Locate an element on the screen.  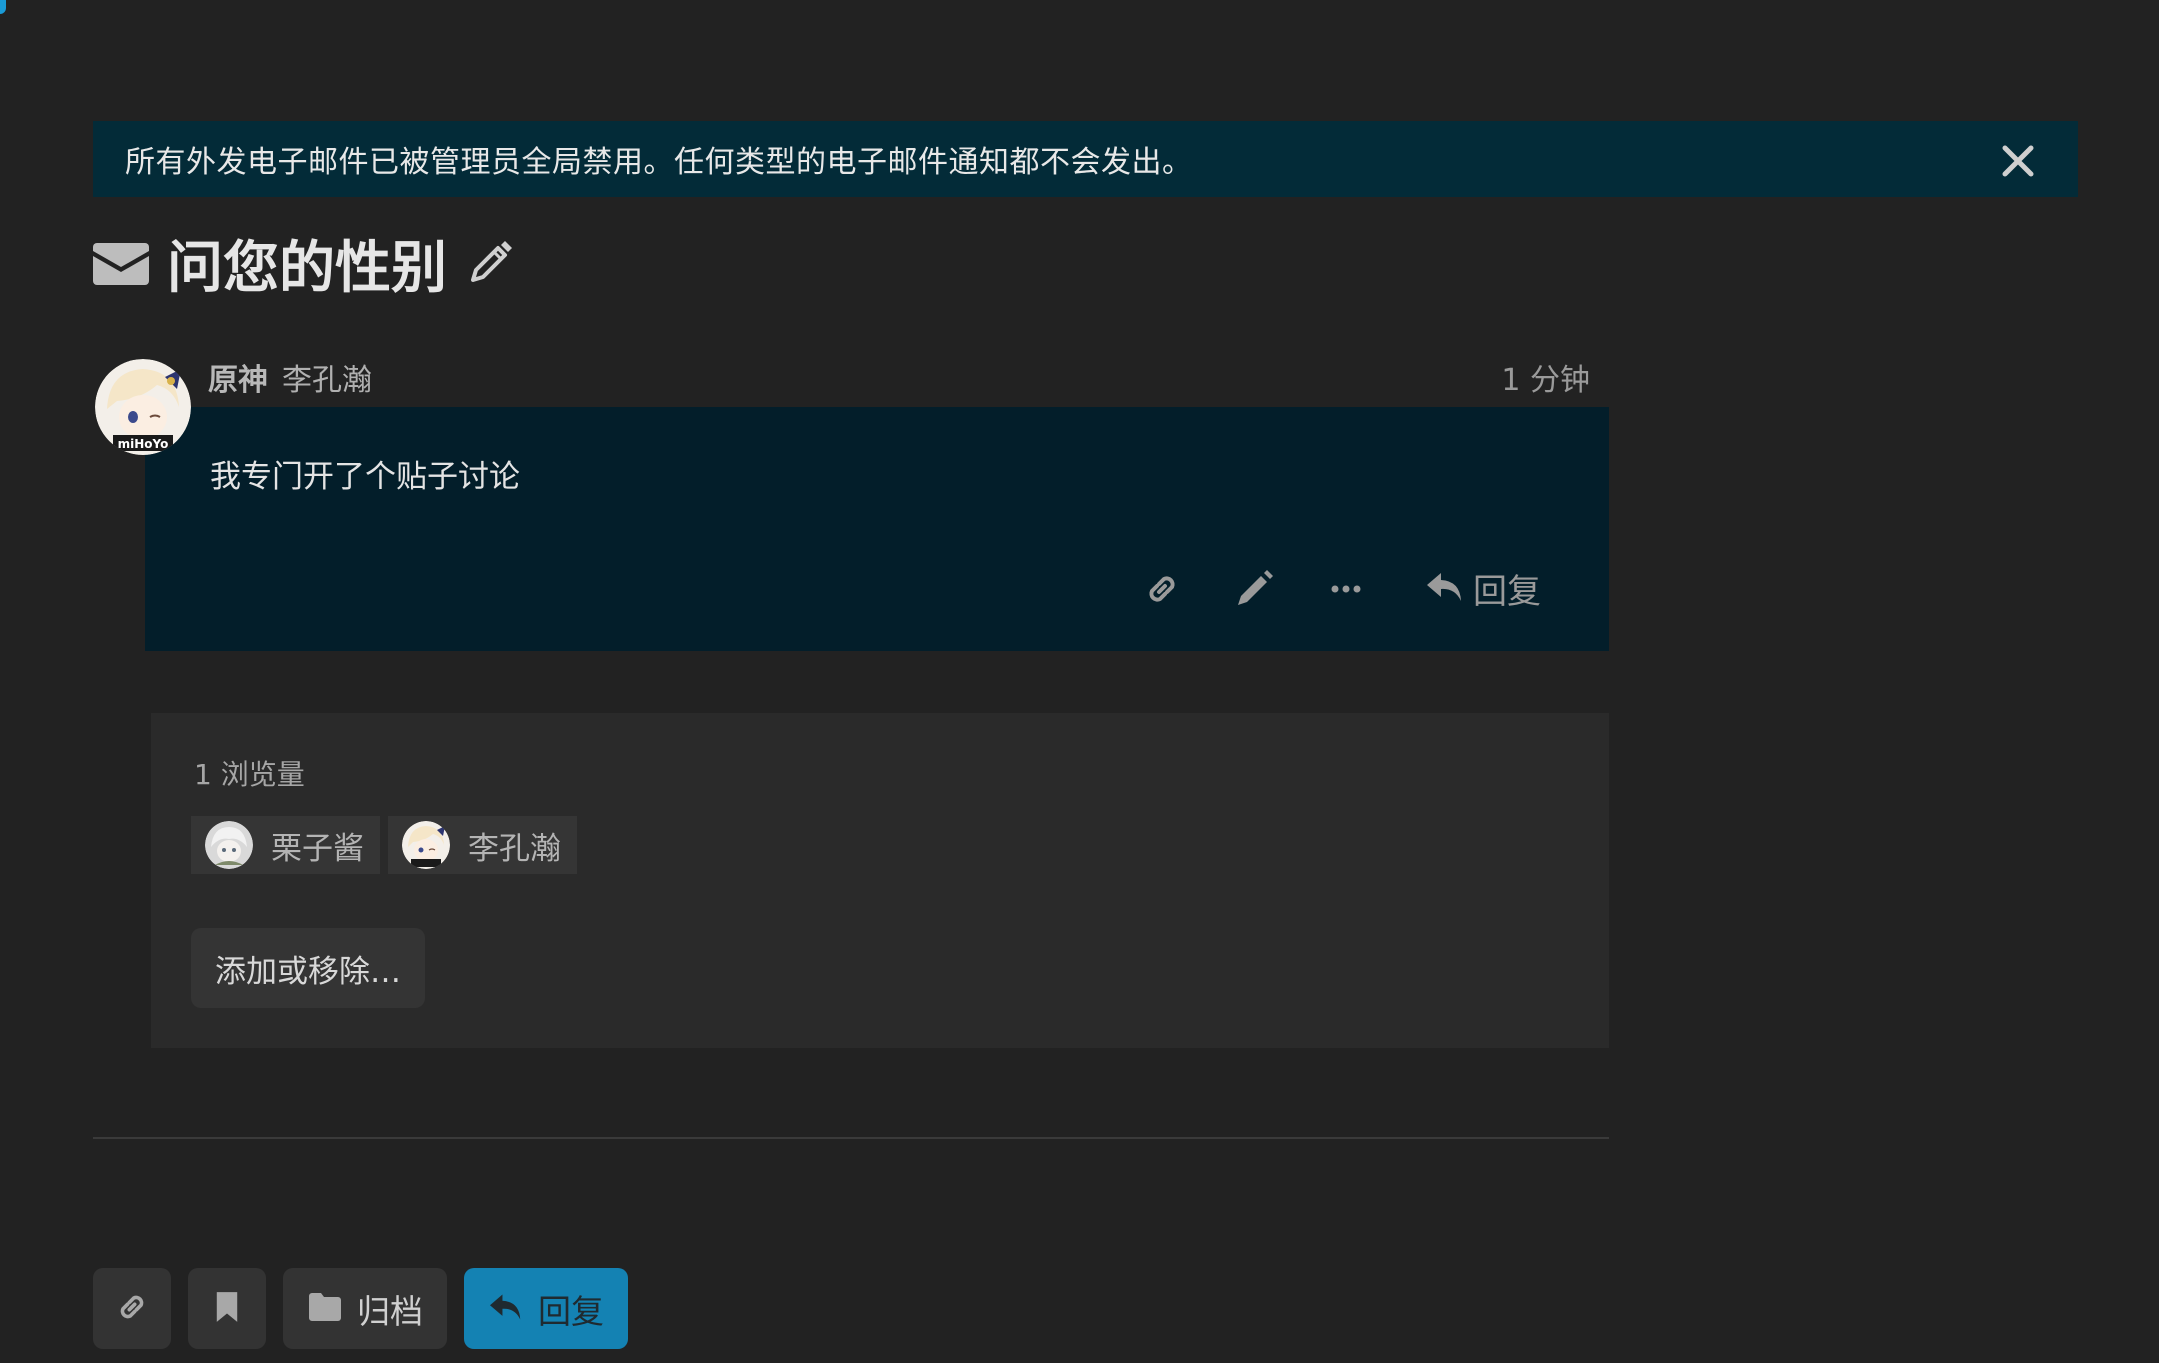
global-notice-banner: 所有外发电子邮件已被管理员全局禁用。任何类型的电子邮件通知都不会发出。 is located at coordinates (1085, 159).